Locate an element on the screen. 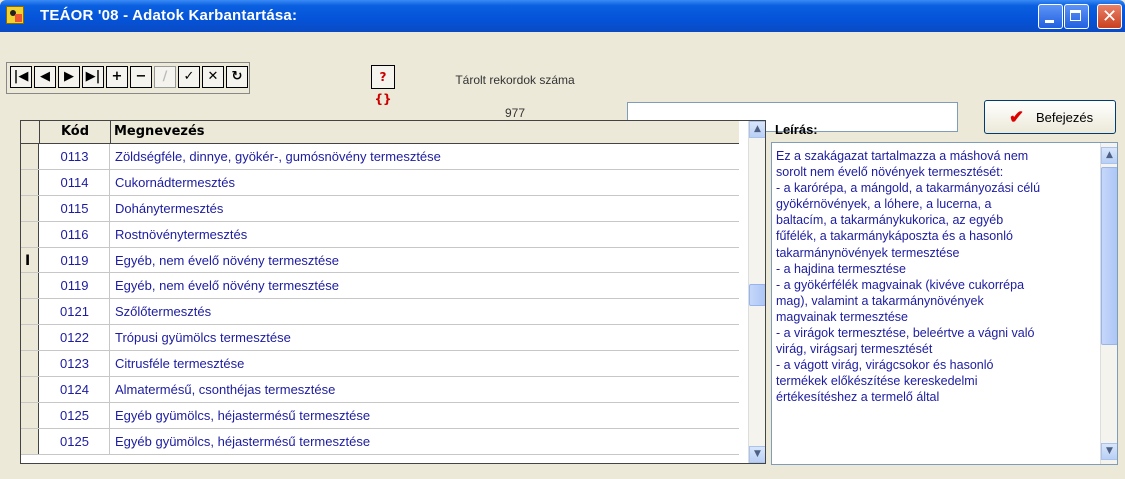  delete-record-button: − is located at coordinates (141, 77).